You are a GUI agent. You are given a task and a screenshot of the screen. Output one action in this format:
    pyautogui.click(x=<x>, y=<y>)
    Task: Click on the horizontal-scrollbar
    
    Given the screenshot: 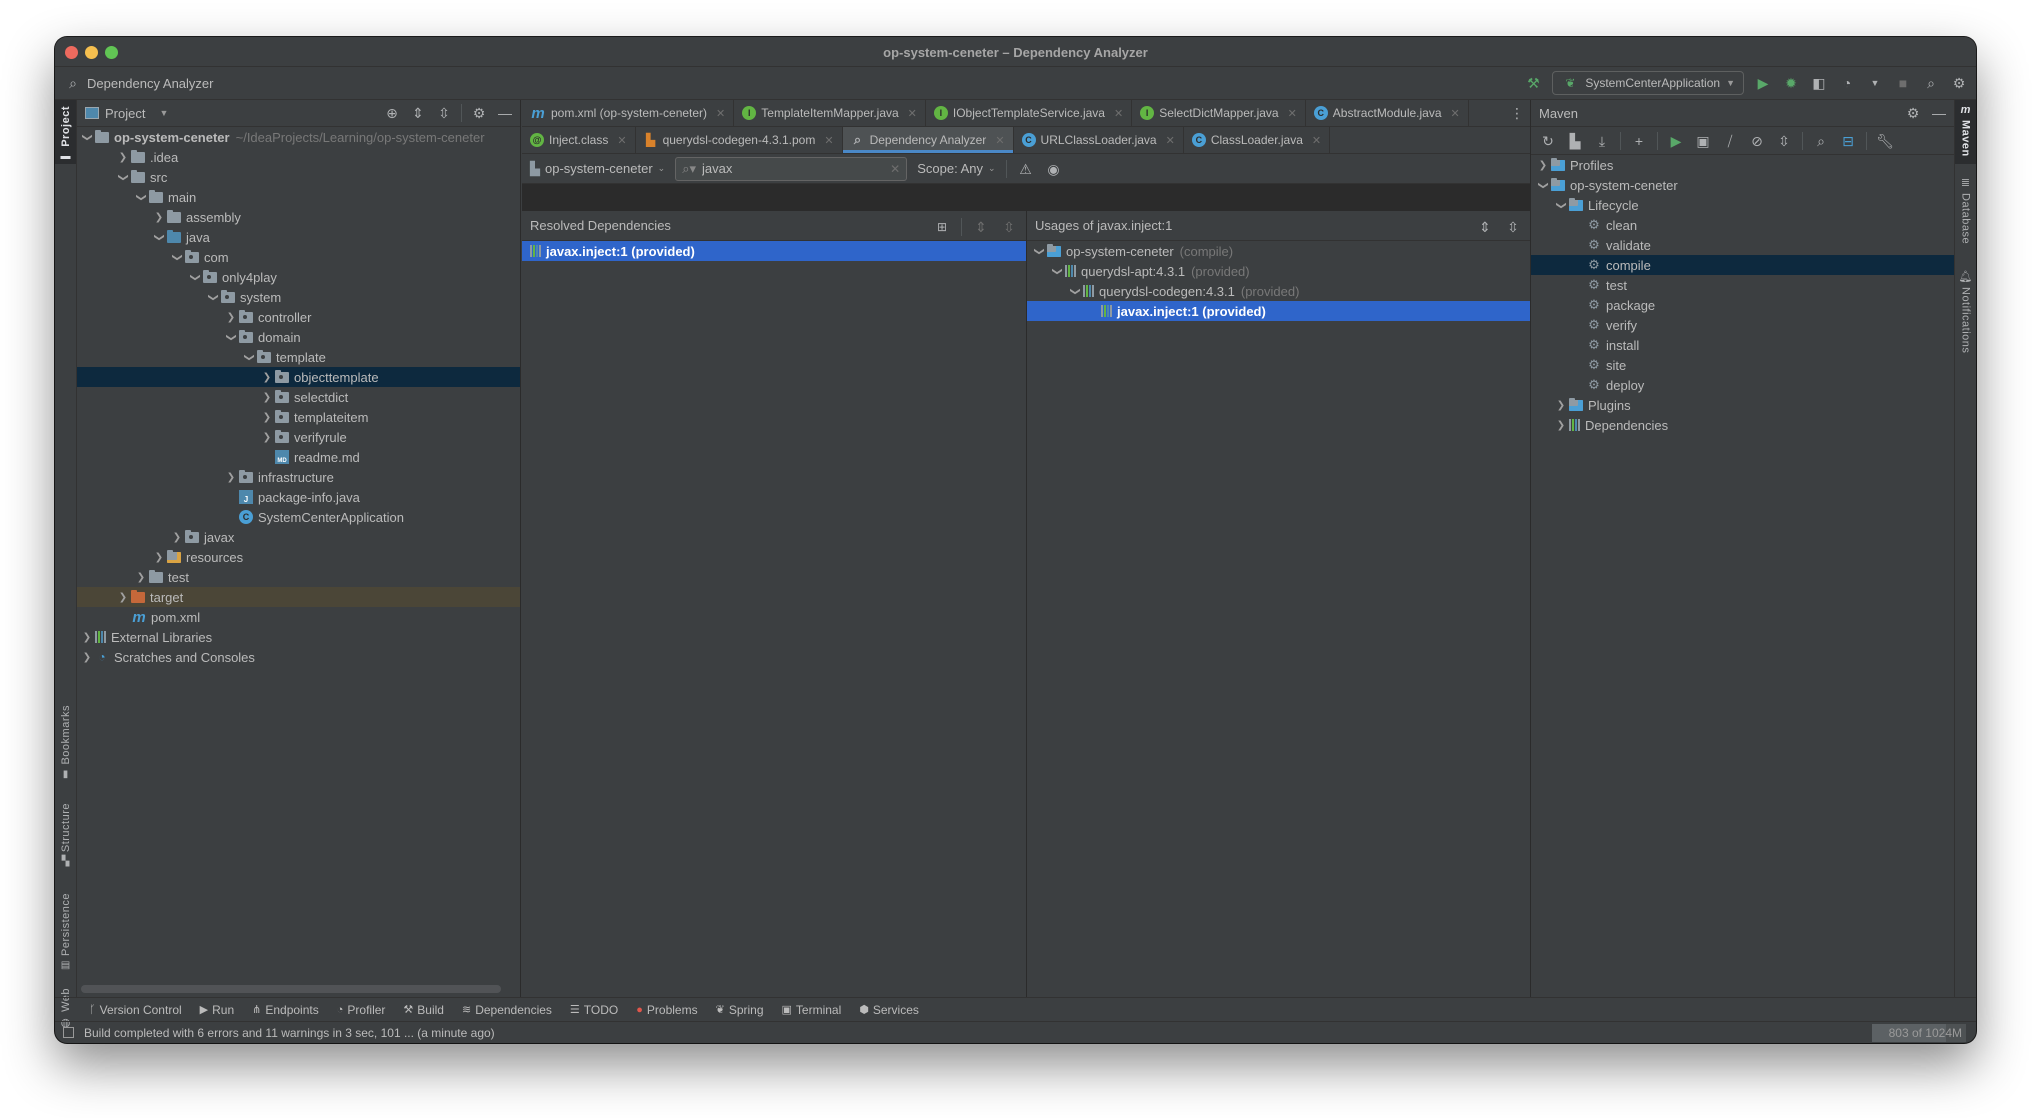 What is the action you would take?
    pyautogui.click(x=291, y=989)
    